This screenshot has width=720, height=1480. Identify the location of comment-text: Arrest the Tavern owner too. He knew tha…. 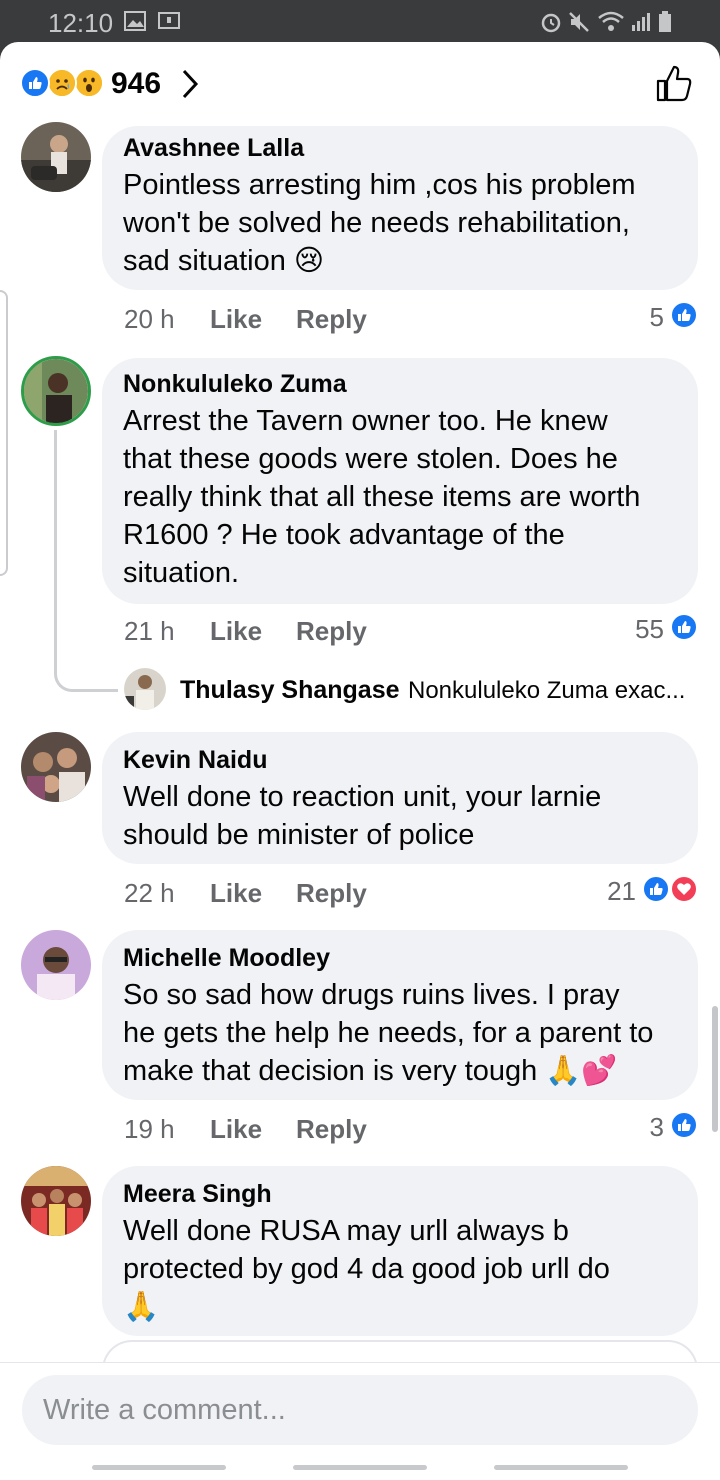
(382, 497).